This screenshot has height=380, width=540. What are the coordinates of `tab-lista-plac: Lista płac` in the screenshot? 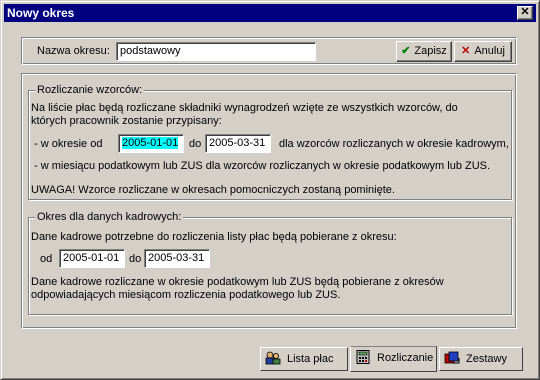 It's located at (304, 359).